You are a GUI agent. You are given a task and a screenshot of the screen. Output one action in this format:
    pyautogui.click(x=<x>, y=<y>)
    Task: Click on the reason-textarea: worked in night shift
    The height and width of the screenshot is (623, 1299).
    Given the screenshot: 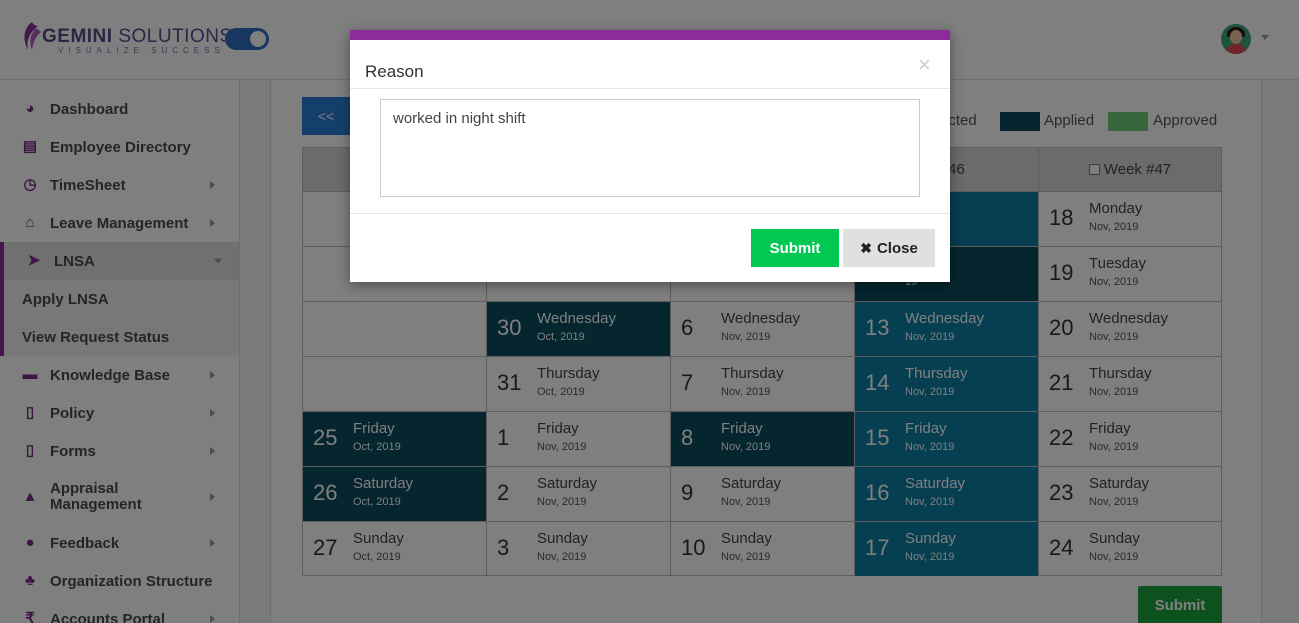 What is the action you would take?
    pyautogui.click(x=650, y=148)
    